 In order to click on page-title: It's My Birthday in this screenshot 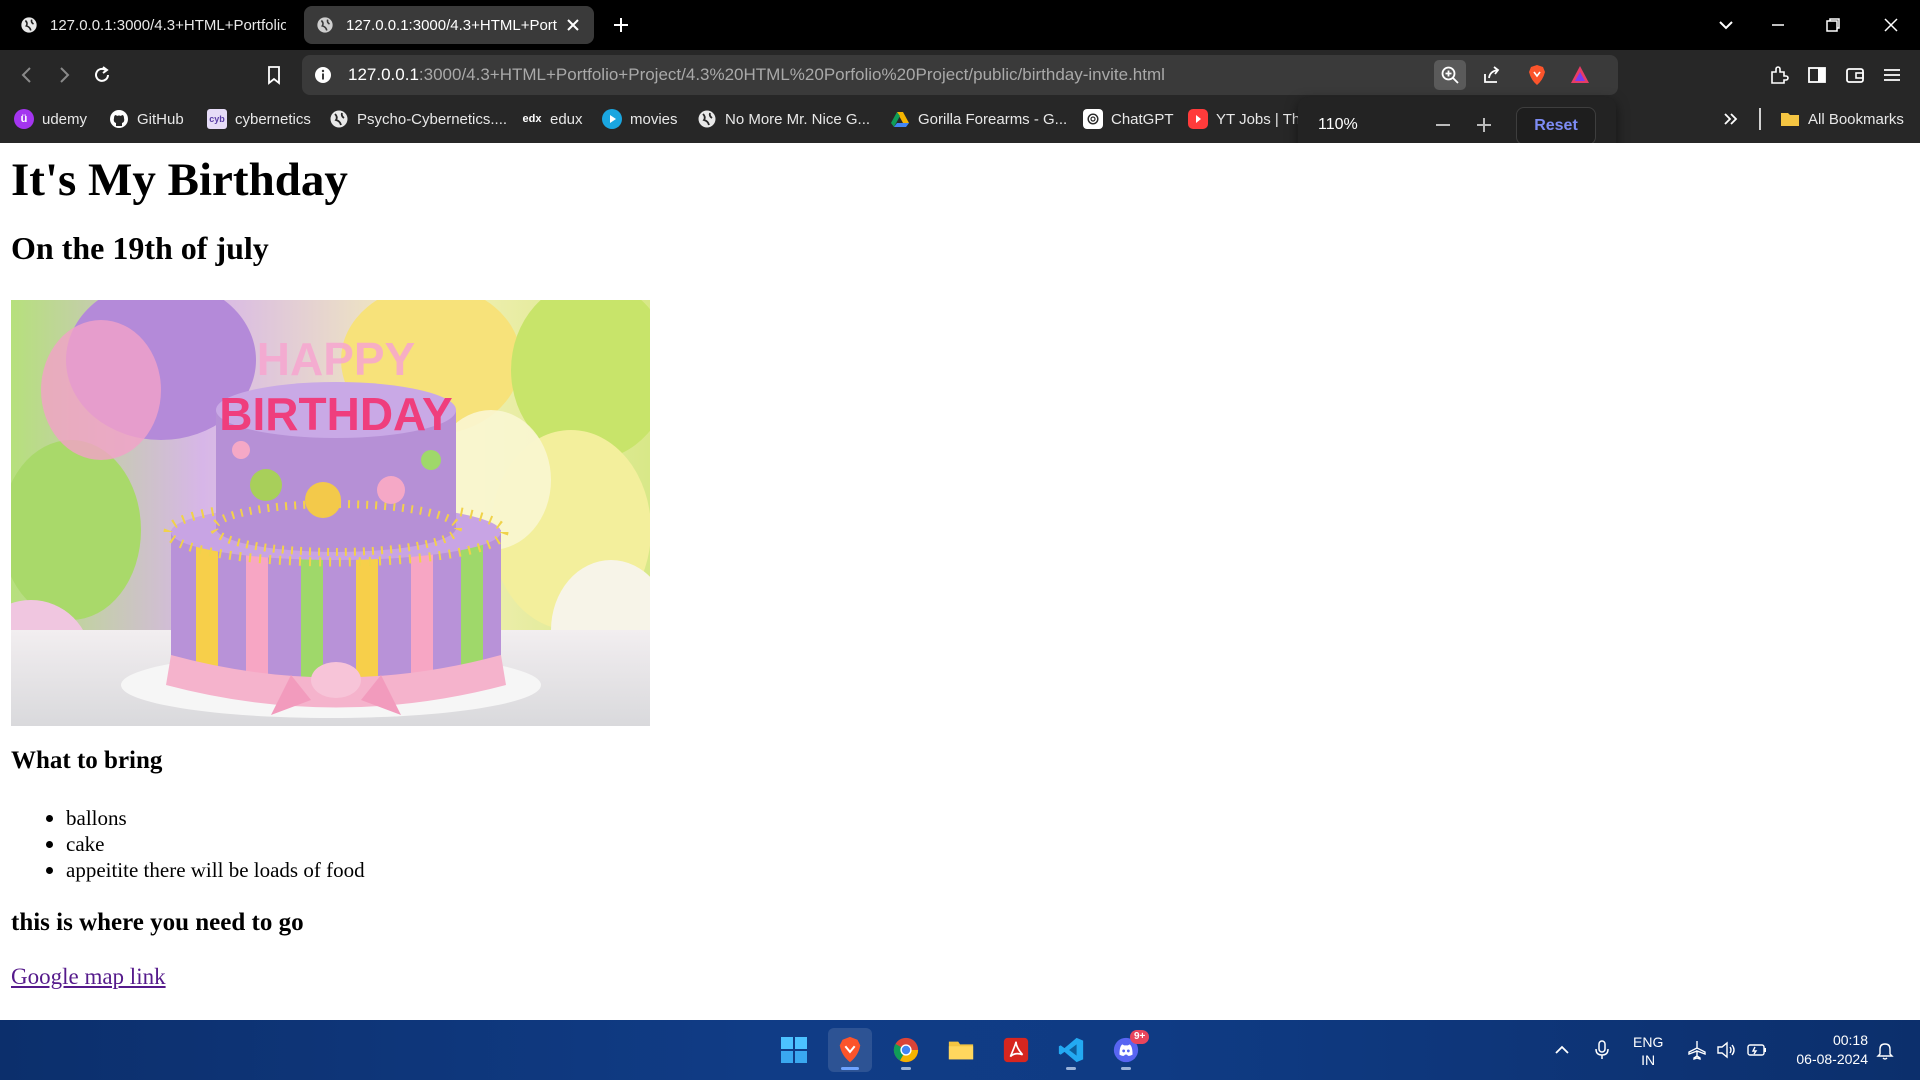, I will do `click(179, 180)`.